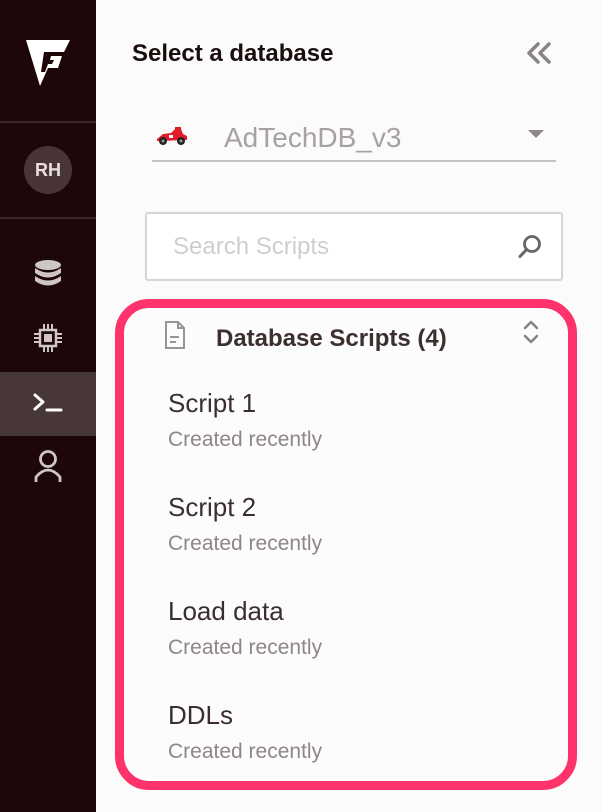 This screenshot has width=602, height=812. Describe the element at coordinates (358, 642) in the screenshot. I see `script-list-item: Load data Created recently` at that location.